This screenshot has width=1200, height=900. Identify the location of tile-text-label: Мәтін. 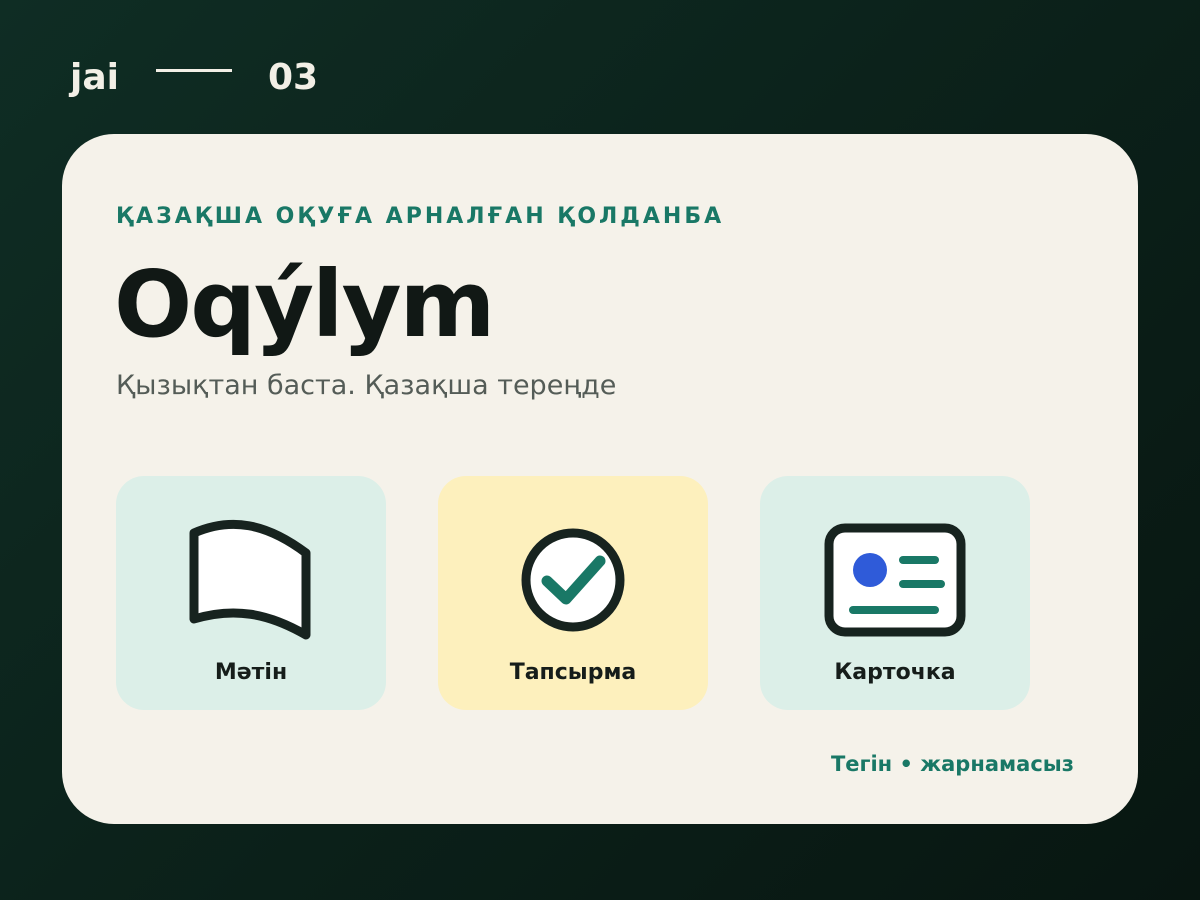
(251, 672).